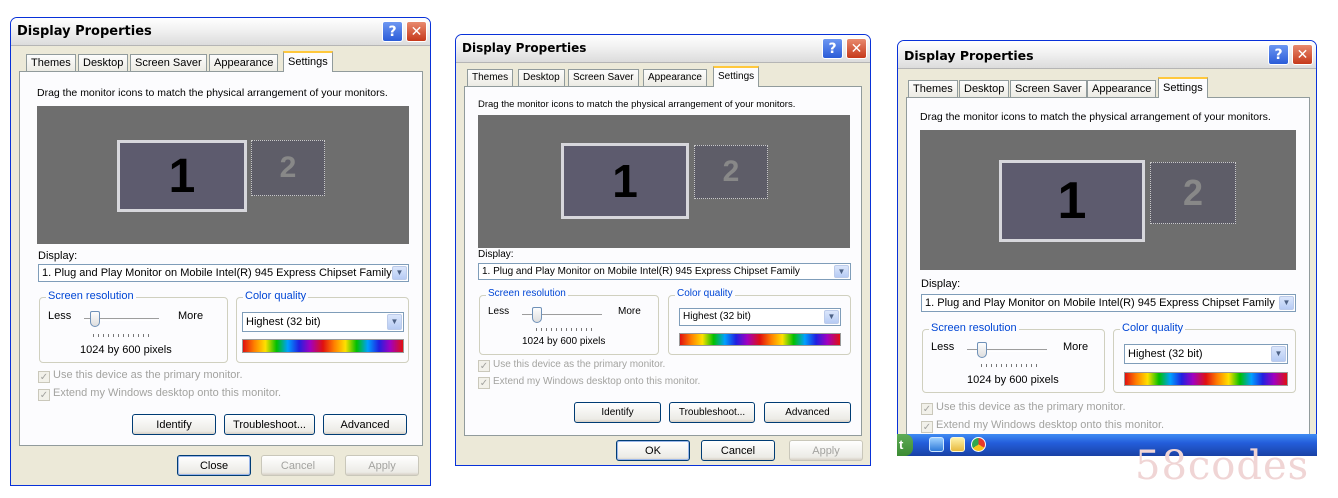  What do you see at coordinates (214, 465) in the screenshot?
I see `close-button: Close` at bounding box center [214, 465].